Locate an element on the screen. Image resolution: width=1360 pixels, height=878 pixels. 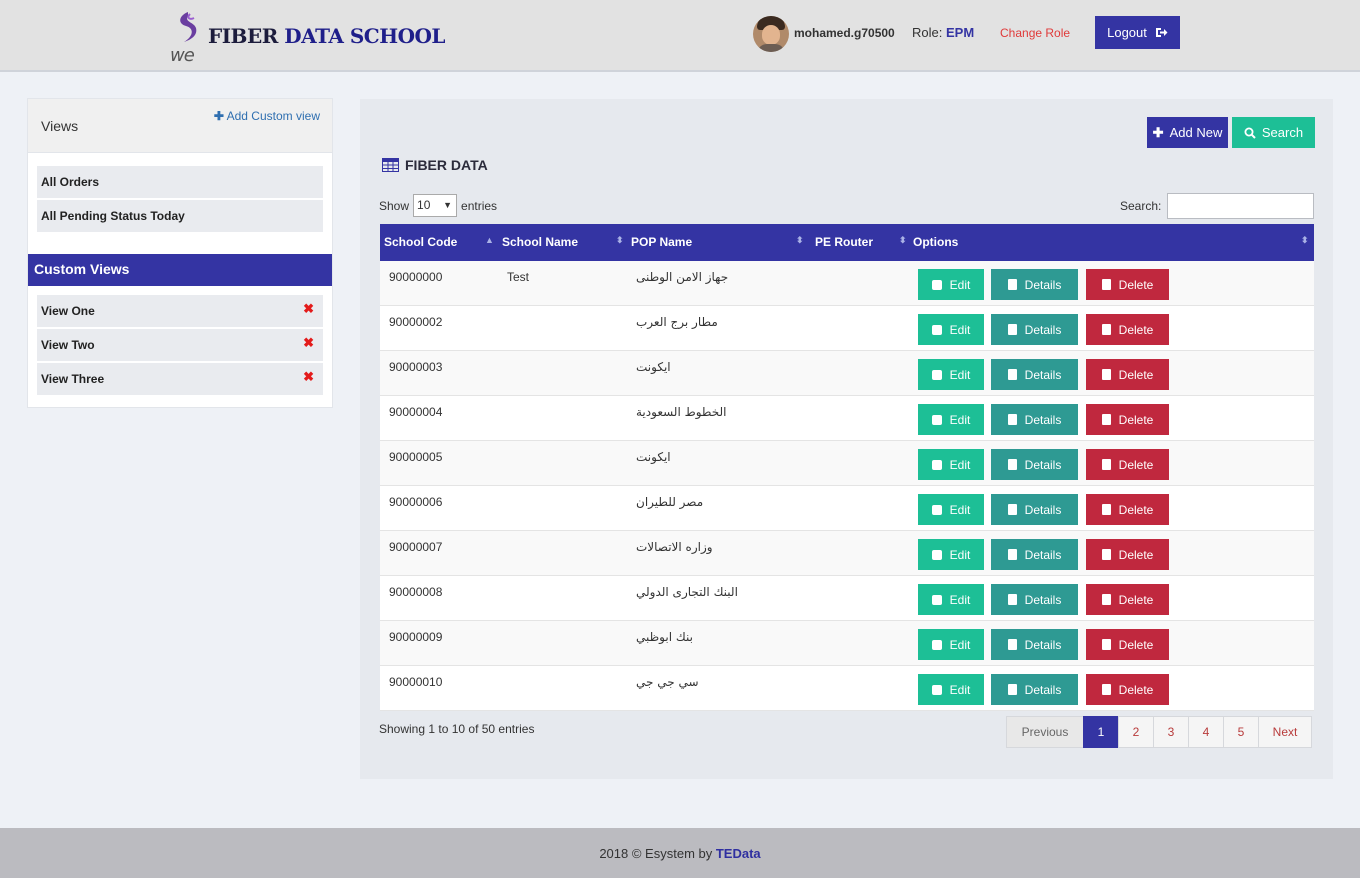
entries-select: 10 ▼ is located at coordinates (435, 205).